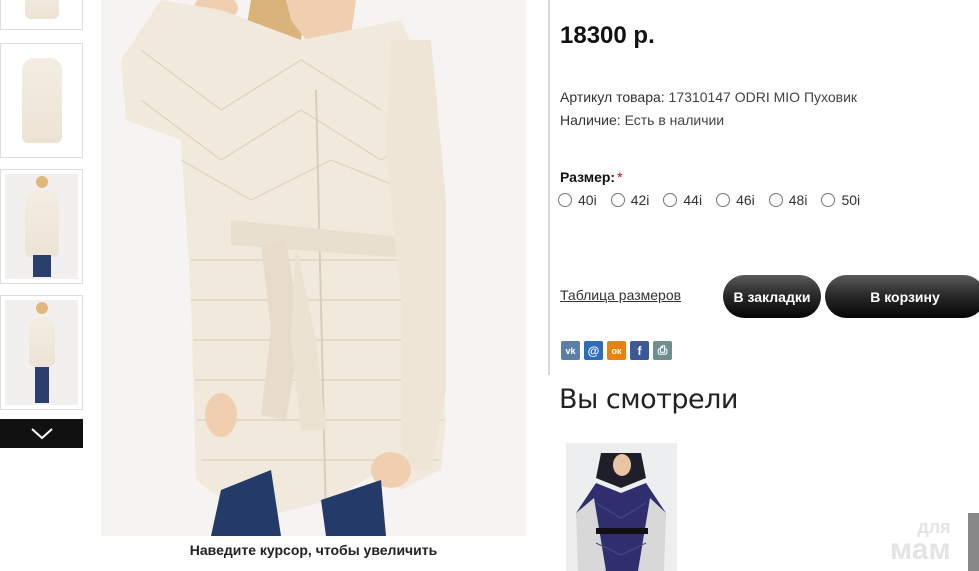 The width and height of the screenshot is (979, 571). I want to click on bookmark-button: В закладки, so click(772, 296).